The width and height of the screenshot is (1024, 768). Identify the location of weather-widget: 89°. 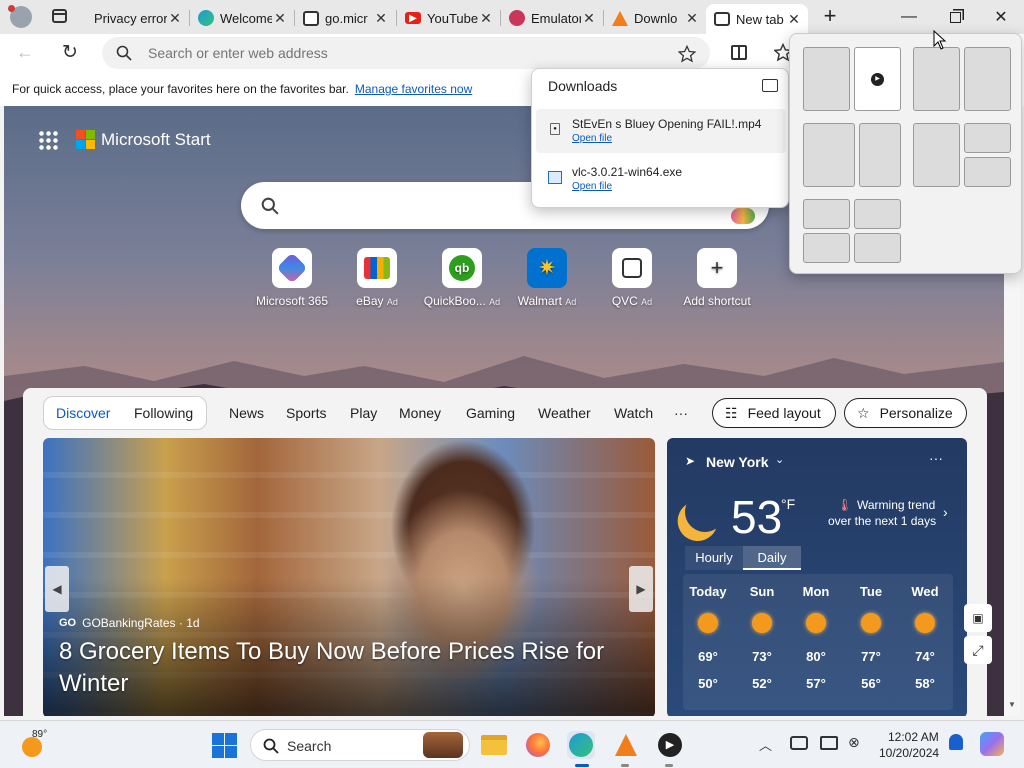
(50, 744).